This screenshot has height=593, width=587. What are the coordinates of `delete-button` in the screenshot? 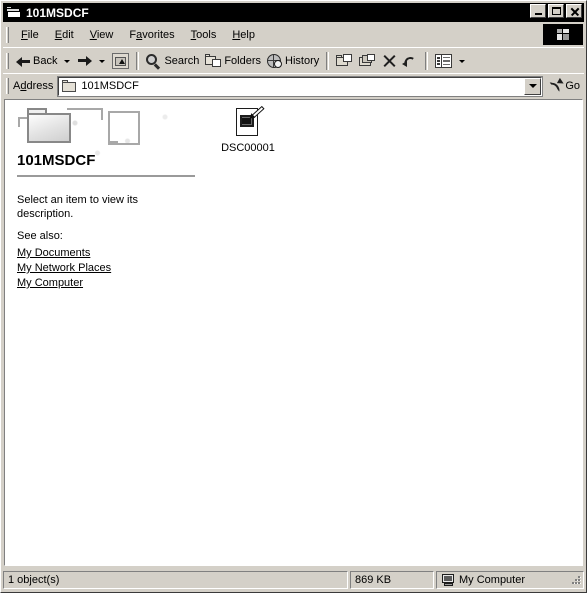 It's located at (389, 61).